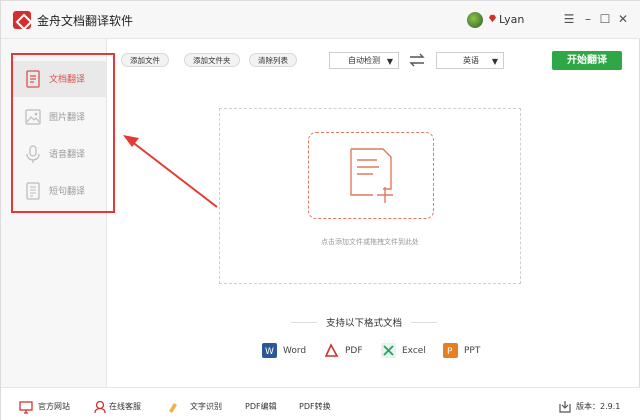  What do you see at coordinates (33, 117) in the screenshot?
I see `image-icon` at bounding box center [33, 117].